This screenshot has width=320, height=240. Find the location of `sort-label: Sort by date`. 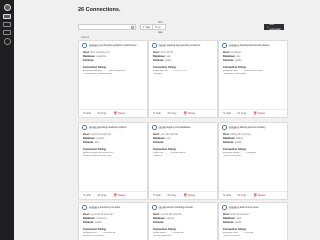

sort-label: Sort by date is located at coordinates (160, 27).